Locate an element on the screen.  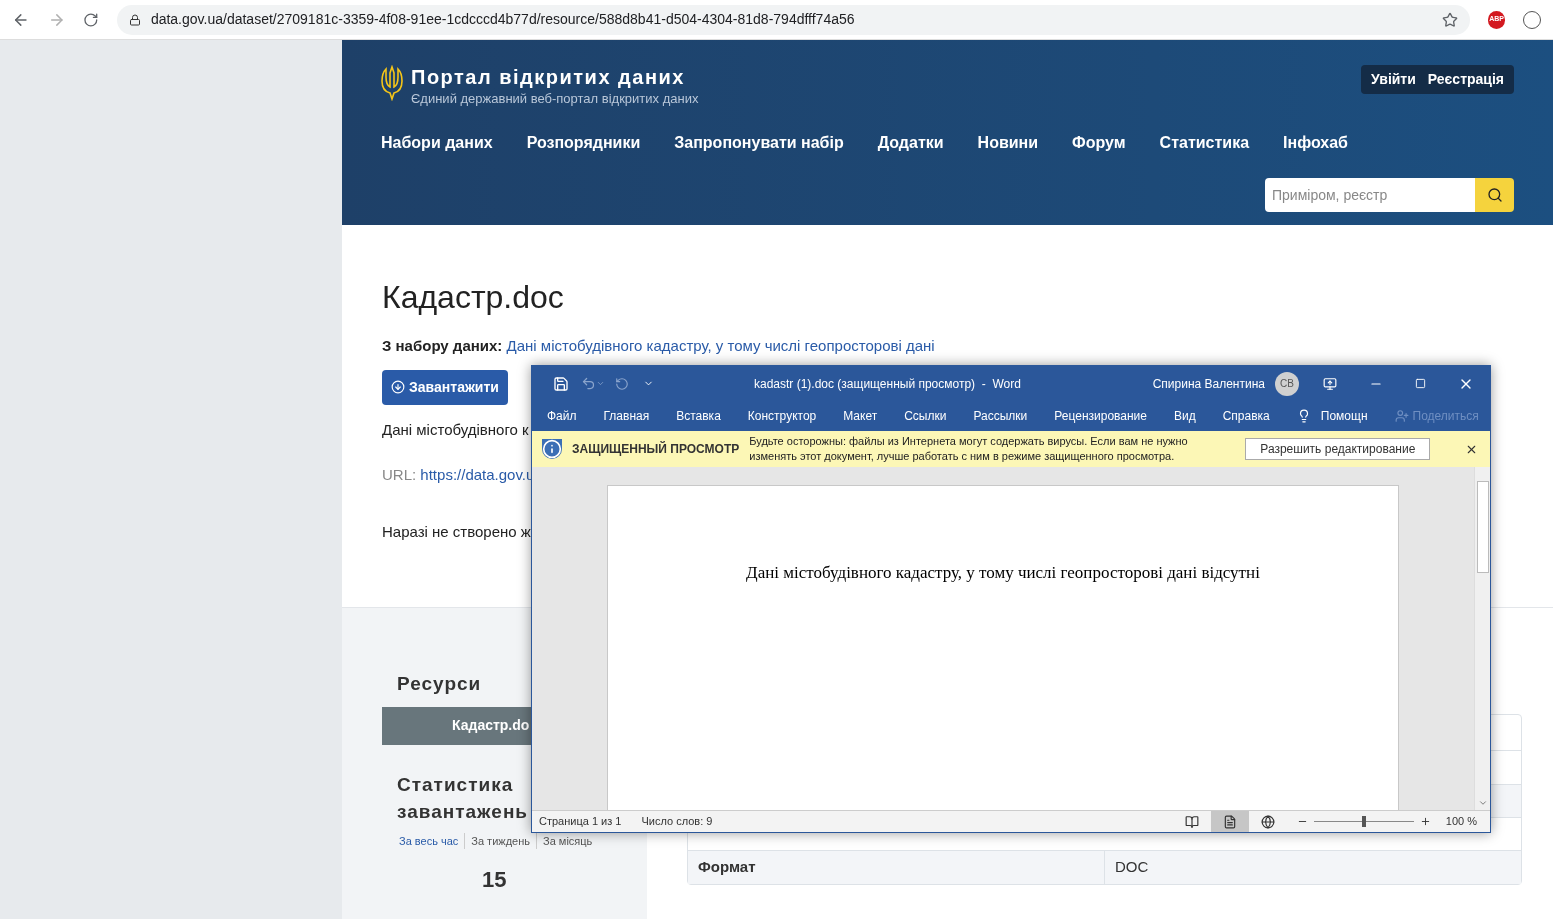
zoom-percent: 100 % is located at coordinates (1461, 822).